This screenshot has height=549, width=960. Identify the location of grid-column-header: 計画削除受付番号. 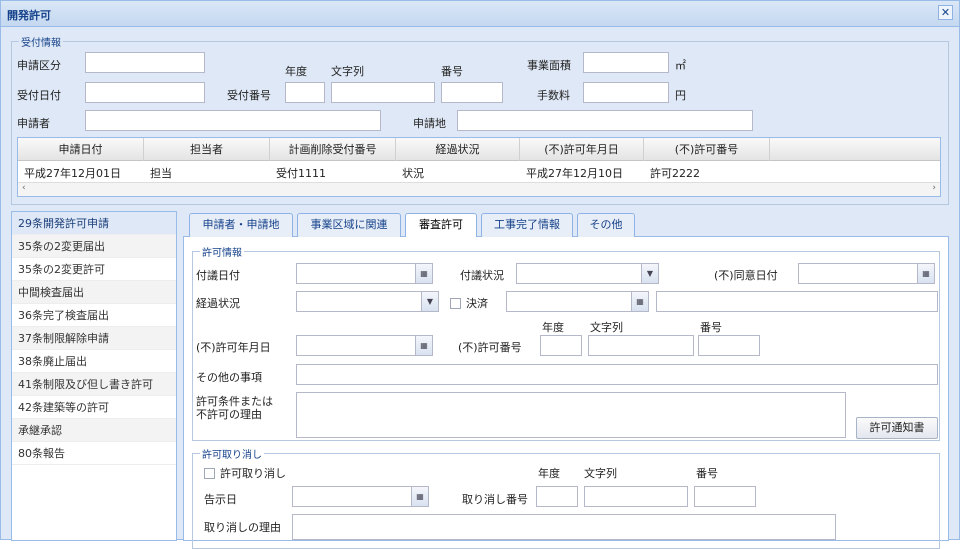
(333, 149).